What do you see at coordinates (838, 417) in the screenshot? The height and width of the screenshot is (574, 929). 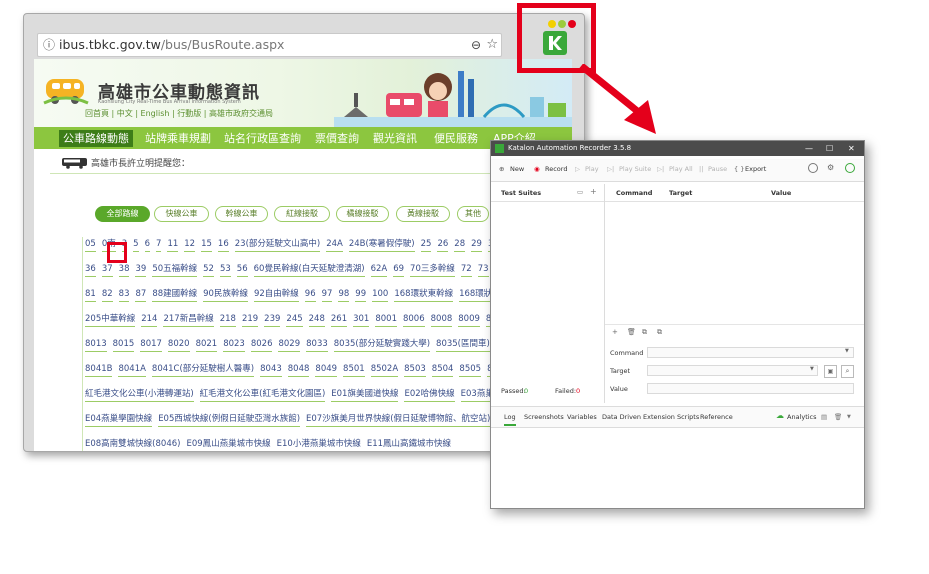 I see `delete-log-icon: 🗑` at bounding box center [838, 417].